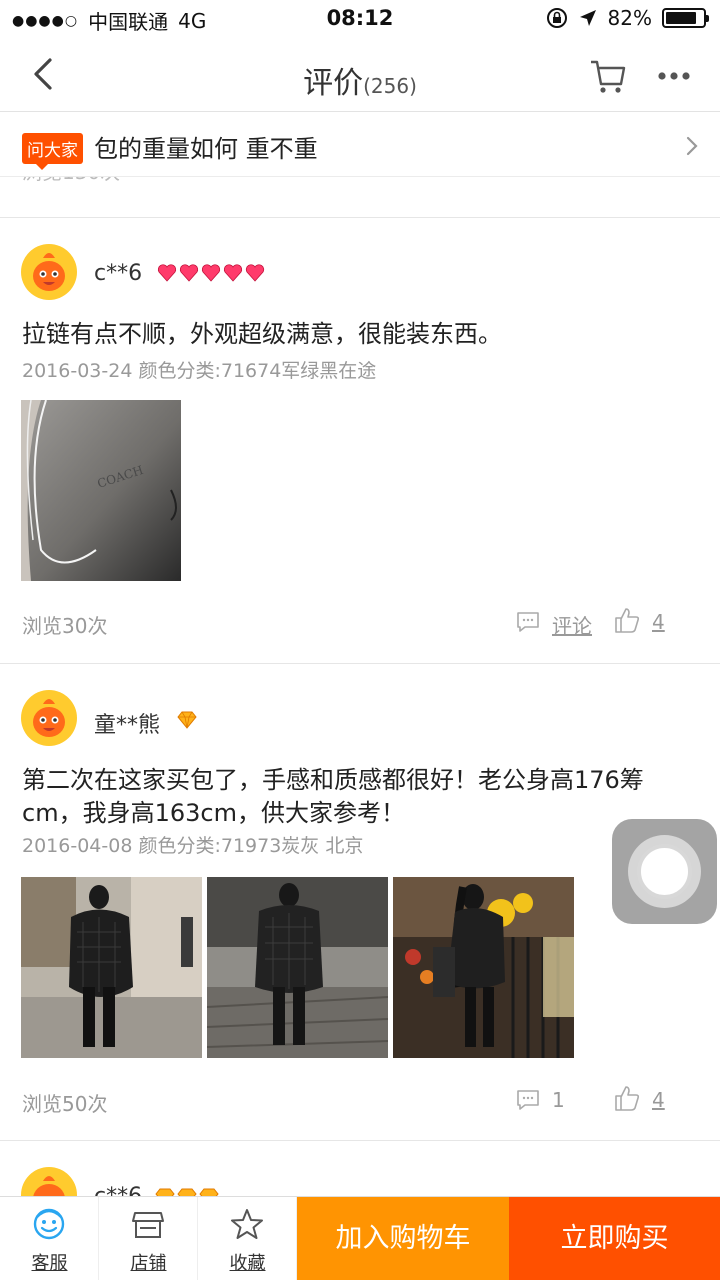 The image size is (720, 1280). I want to click on shop-icon, so click(148, 1225).